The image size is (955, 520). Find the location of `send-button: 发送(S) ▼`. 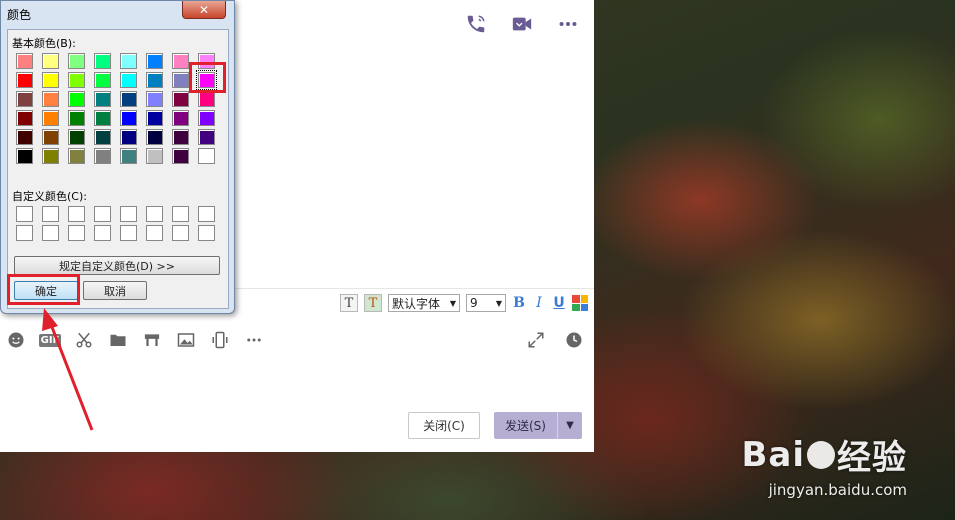

send-button: 发送(S) ▼ is located at coordinates (538, 425).